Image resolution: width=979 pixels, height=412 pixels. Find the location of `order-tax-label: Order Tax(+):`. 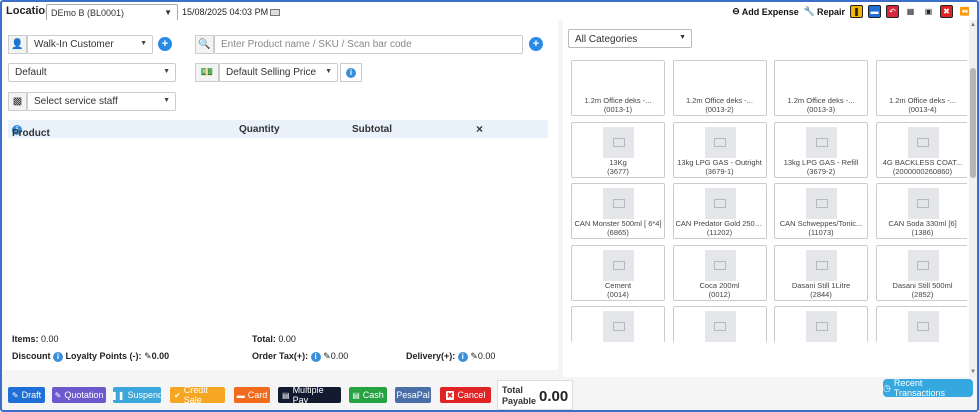

order-tax-label: Order Tax(+): is located at coordinates (280, 356).